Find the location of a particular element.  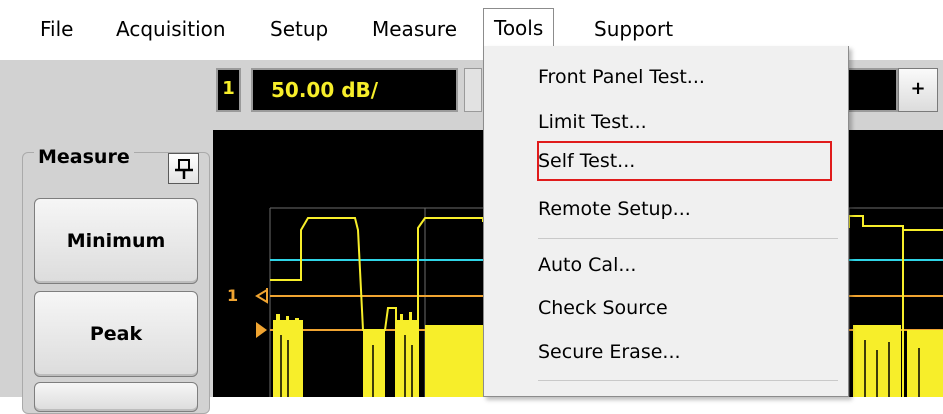

marker-1-label: 1 is located at coordinates (232, 295).